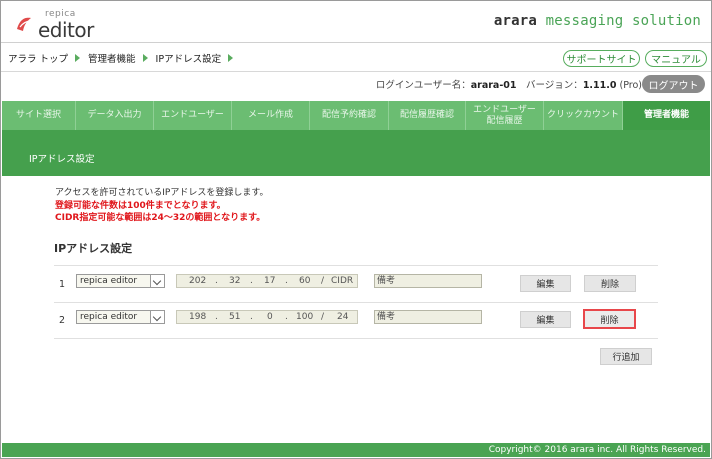 This screenshot has height=459, width=712. Describe the element at coordinates (62, 320) in the screenshot. I see `row-number: 2` at that location.